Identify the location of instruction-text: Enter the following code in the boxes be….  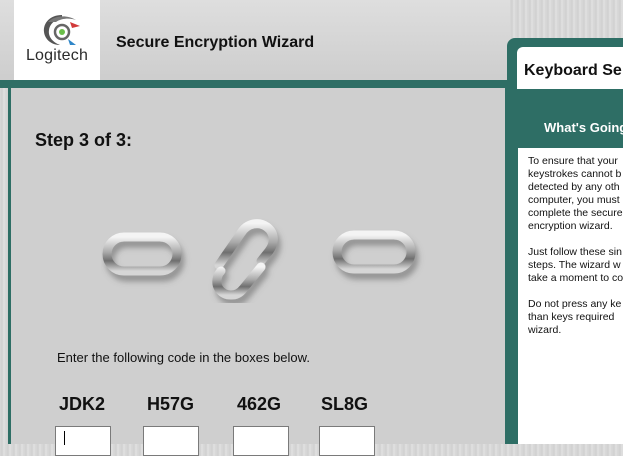
(183, 357).